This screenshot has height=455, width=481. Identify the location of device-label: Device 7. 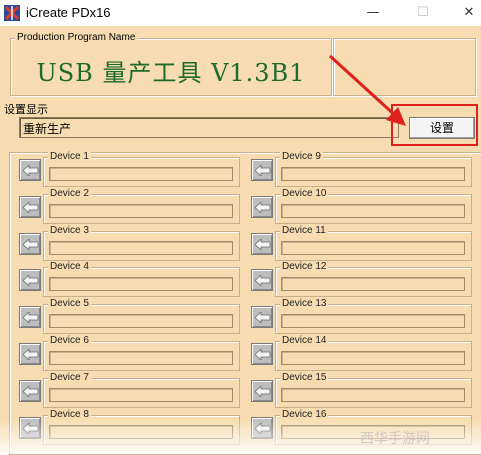
(69, 377).